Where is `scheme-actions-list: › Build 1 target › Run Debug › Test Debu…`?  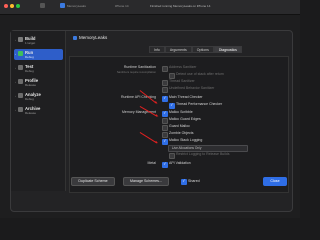 scheme-actions-list: › Build 1 target › Run Debug › Test Debu… is located at coordinates (38, 111).